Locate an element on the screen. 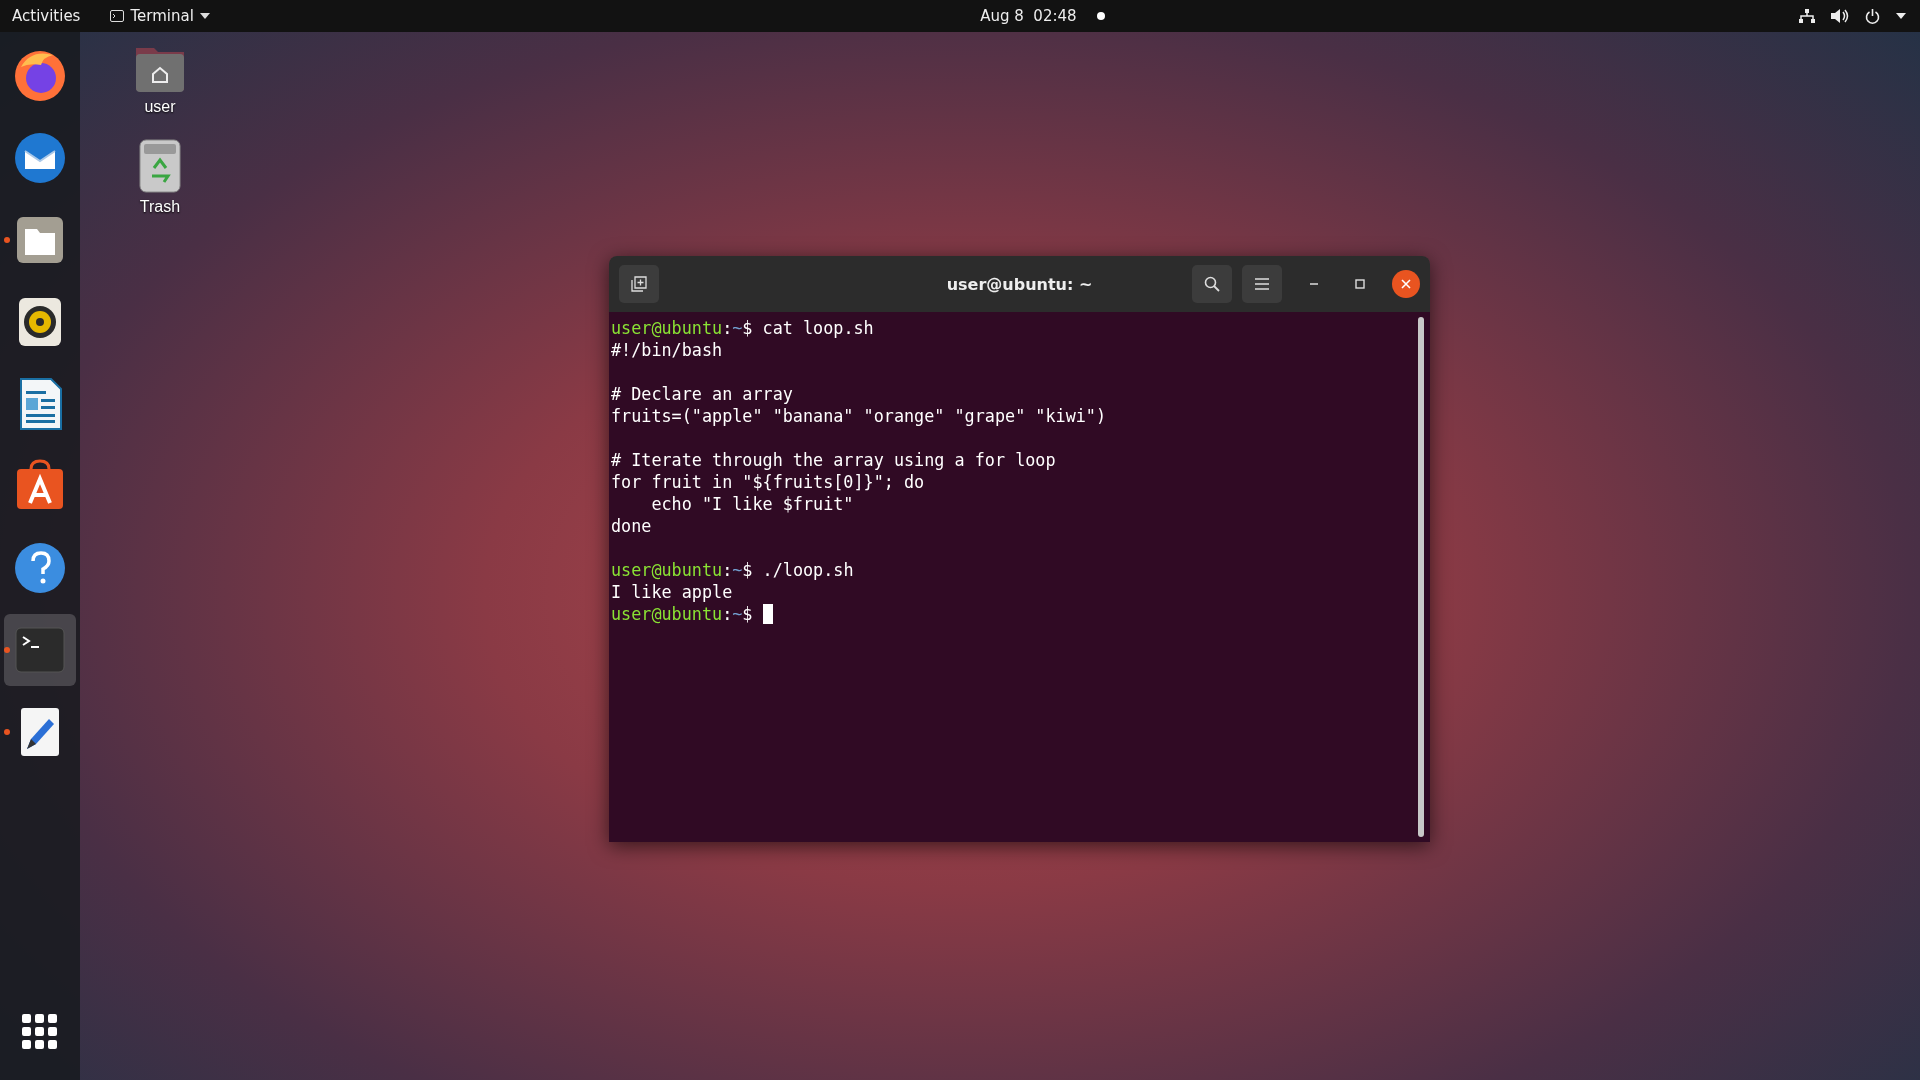 This screenshot has height=1080, width=1920. new-tab-icon is located at coordinates (639, 284).